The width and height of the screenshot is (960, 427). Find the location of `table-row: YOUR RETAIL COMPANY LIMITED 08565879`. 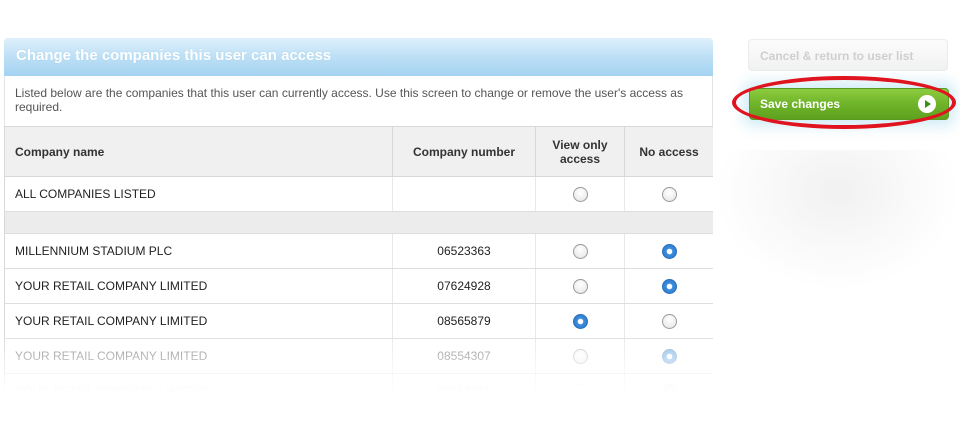

table-row: YOUR RETAIL COMPANY LIMITED 08565879 is located at coordinates (358, 321).